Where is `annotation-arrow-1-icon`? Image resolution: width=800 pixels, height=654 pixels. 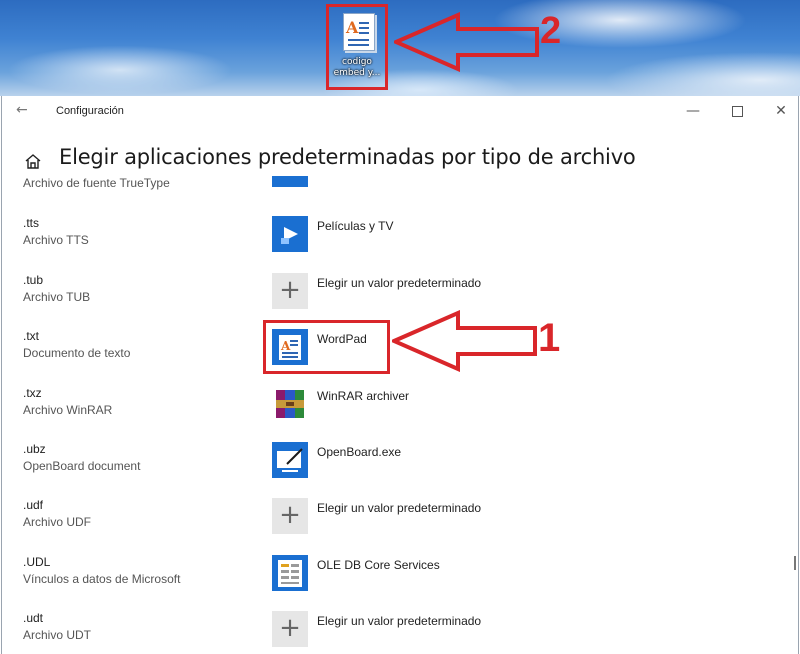
annotation-arrow-1-icon is located at coordinates (464, 341).